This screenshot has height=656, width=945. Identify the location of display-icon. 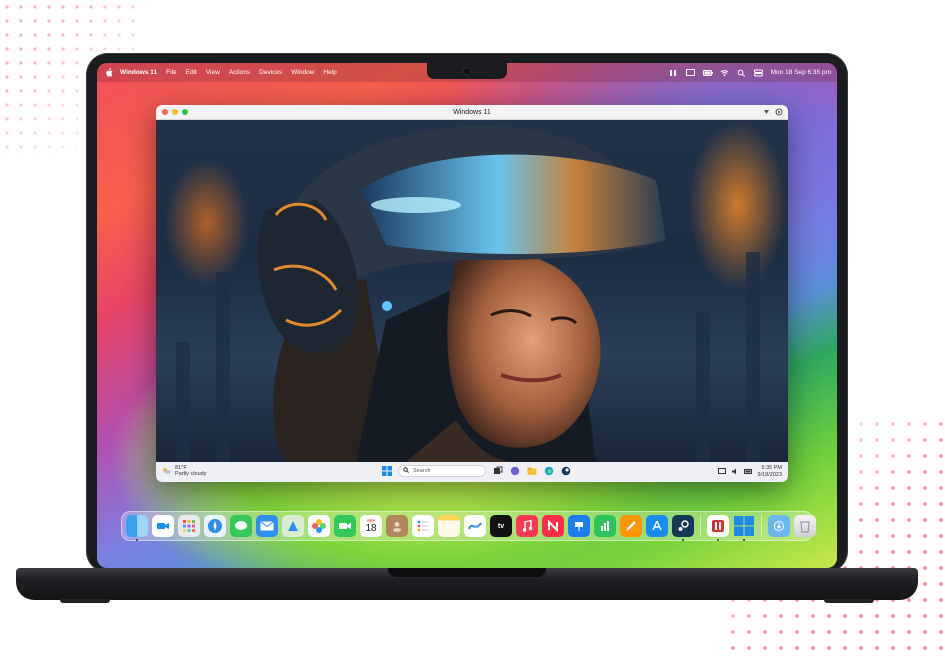
(690, 72).